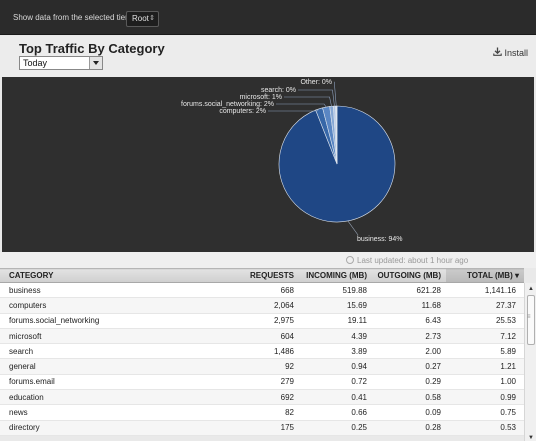  Describe the element at coordinates (268, 260) in the screenshot. I see `last-updated-bar: Last updated: about 1 hour ago` at that location.